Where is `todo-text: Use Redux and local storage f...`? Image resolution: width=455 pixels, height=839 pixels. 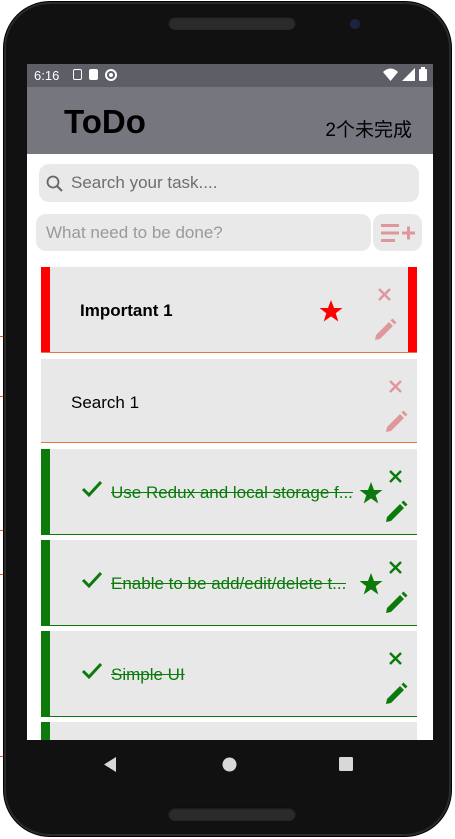
todo-text: Use Redux and local storage f... is located at coordinates (232, 493).